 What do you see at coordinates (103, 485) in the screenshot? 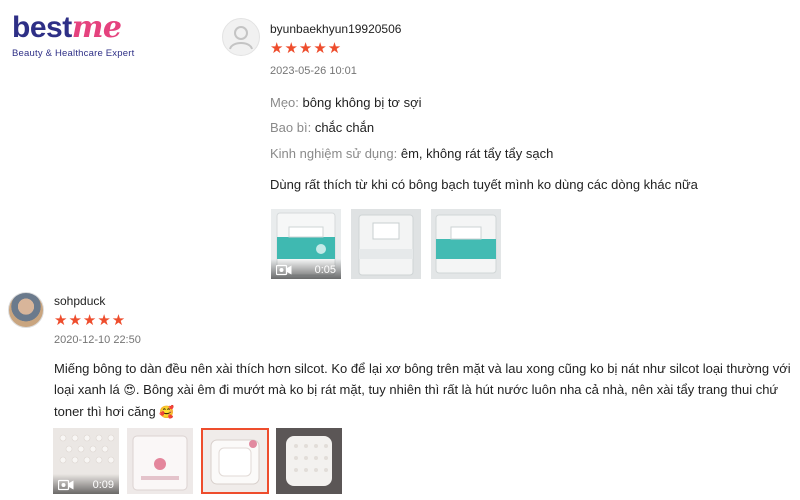
I see `video-duration: 0:09` at bounding box center [103, 485].